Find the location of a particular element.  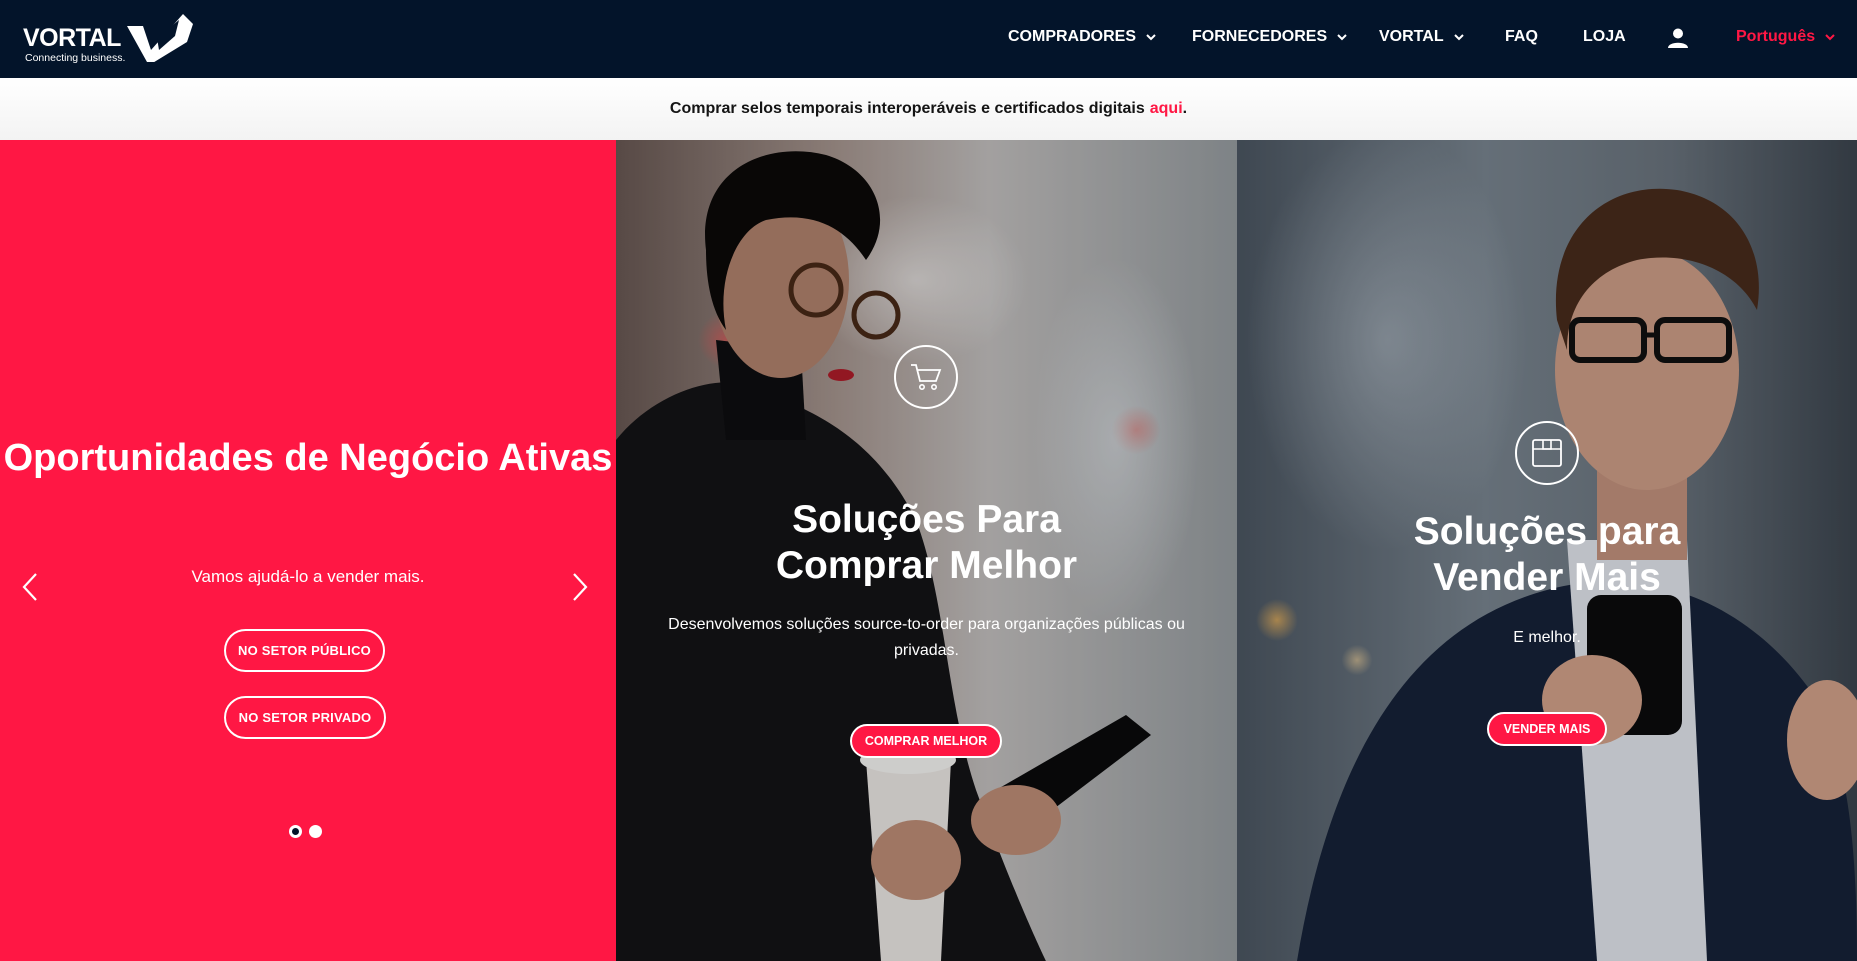

carousel-pagination is located at coordinates (305, 831).